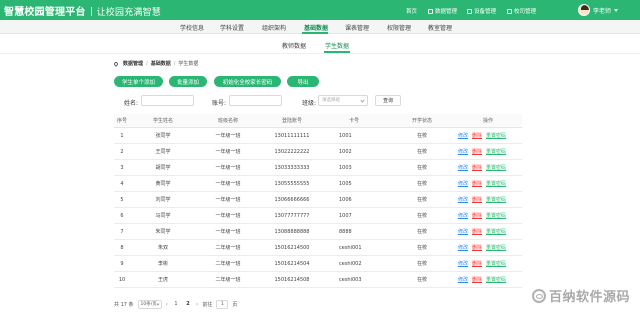 The width and height of the screenshot is (640, 317). Describe the element at coordinates (82, 10) in the screenshot. I see `brand: 智慧校园管理平台 让校园充满智慧` at that location.